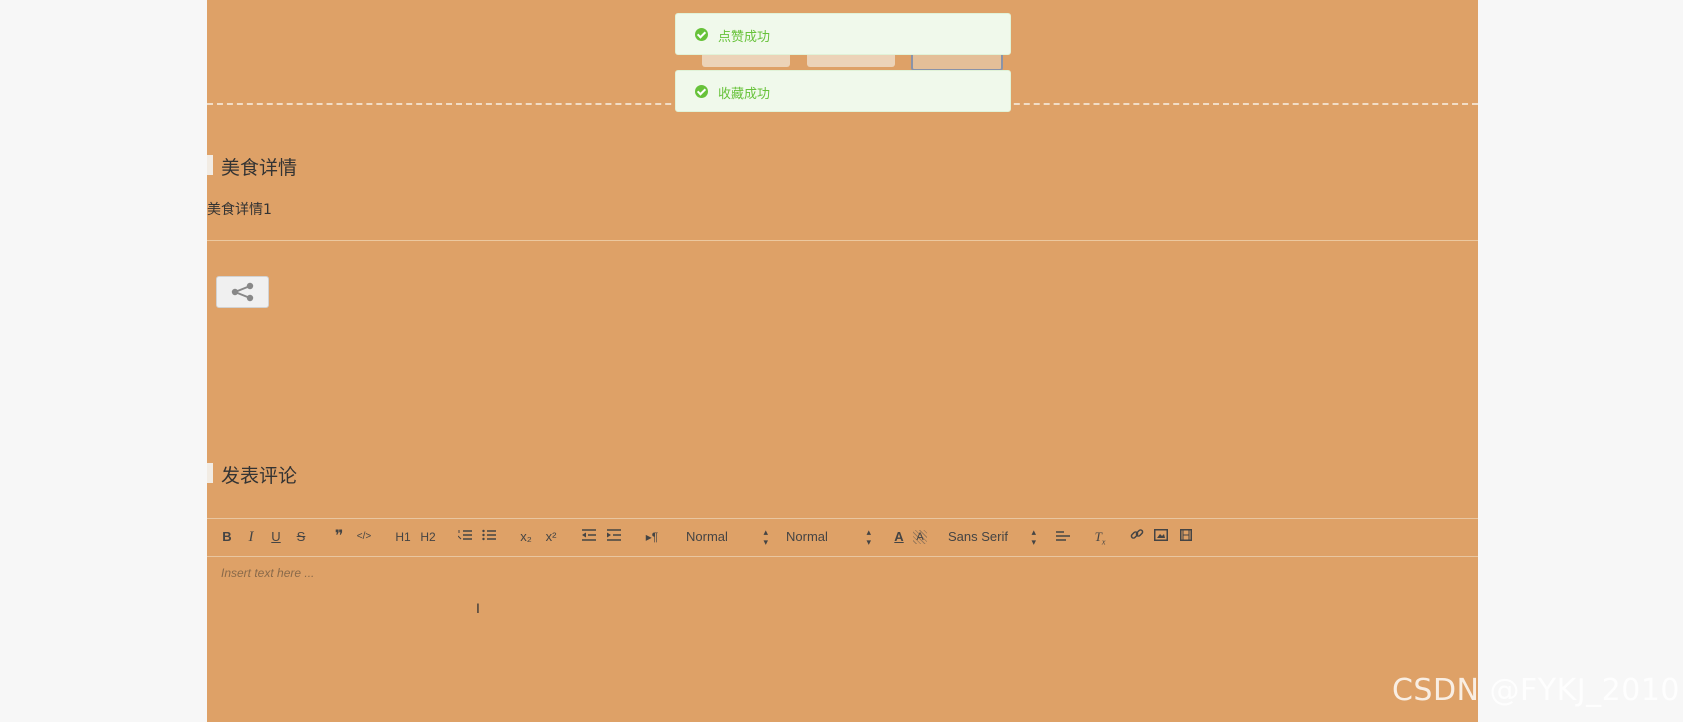  What do you see at coordinates (1137, 534) in the screenshot?
I see `link-icon` at bounding box center [1137, 534].